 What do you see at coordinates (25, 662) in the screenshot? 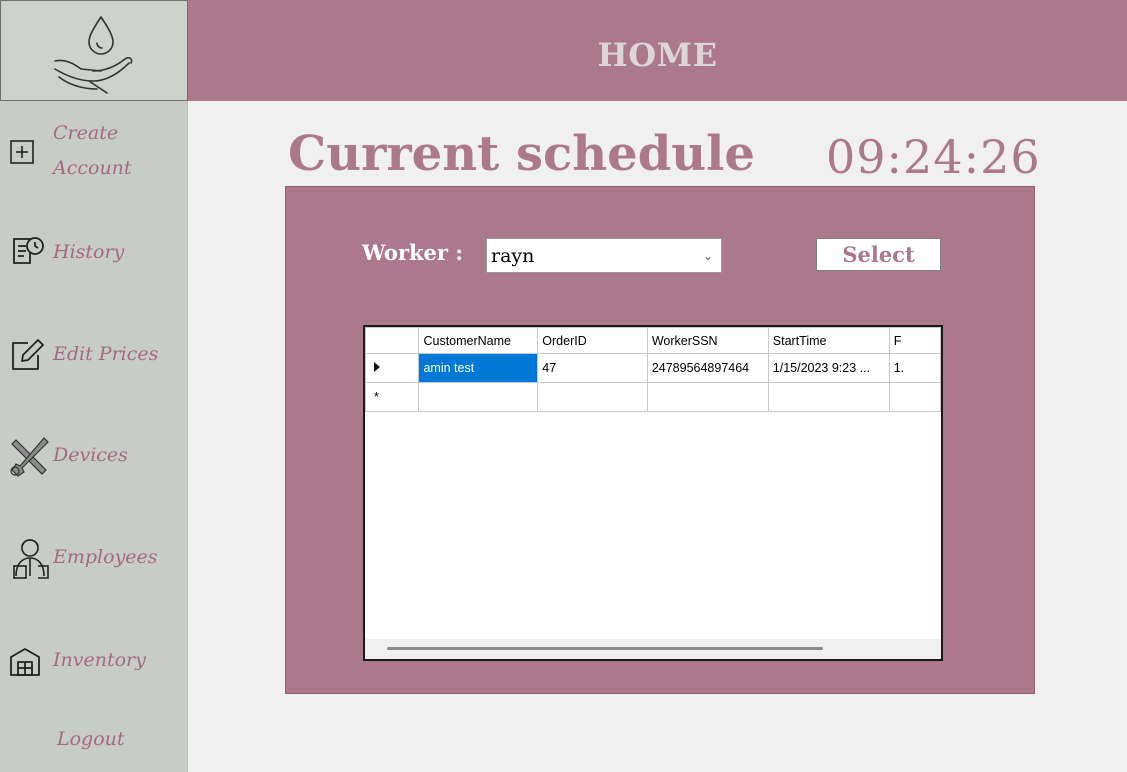
I see `warehouse-icon` at bounding box center [25, 662].